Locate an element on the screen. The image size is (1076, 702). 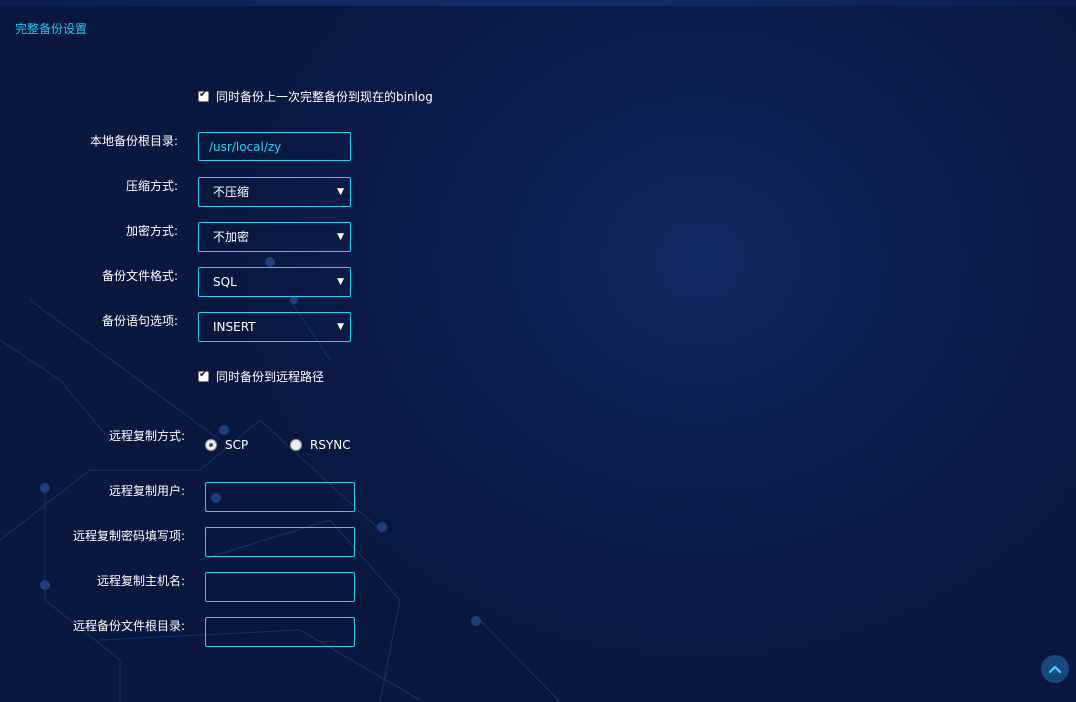
panel-title: 完整备份设置 is located at coordinates (51, 29).